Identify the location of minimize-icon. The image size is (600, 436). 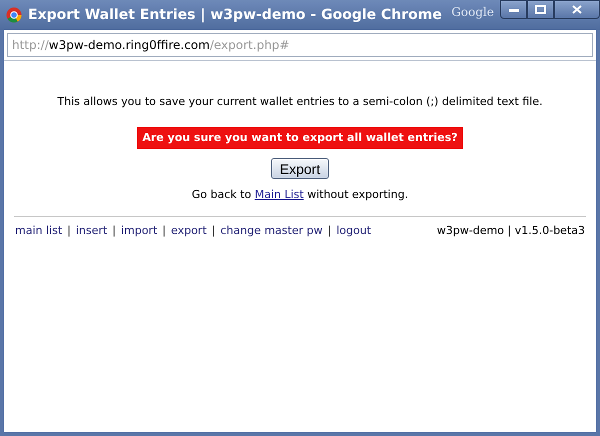
(513, 10).